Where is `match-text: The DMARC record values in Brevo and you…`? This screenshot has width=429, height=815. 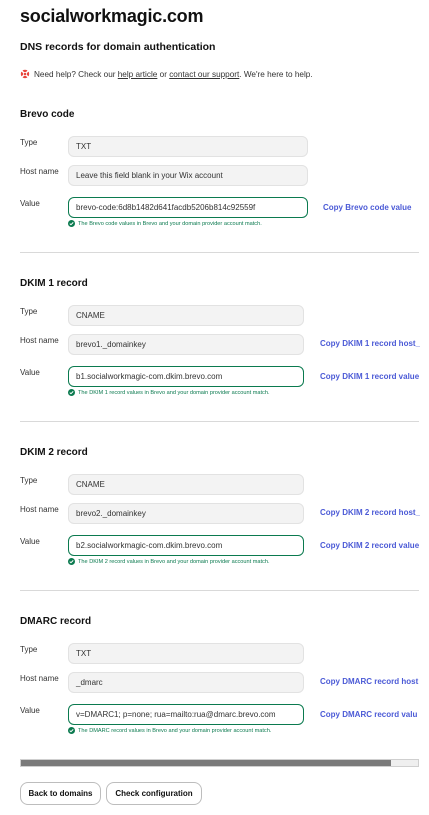
match-text: The DMARC record values in Brevo and you… is located at coordinates (175, 730).